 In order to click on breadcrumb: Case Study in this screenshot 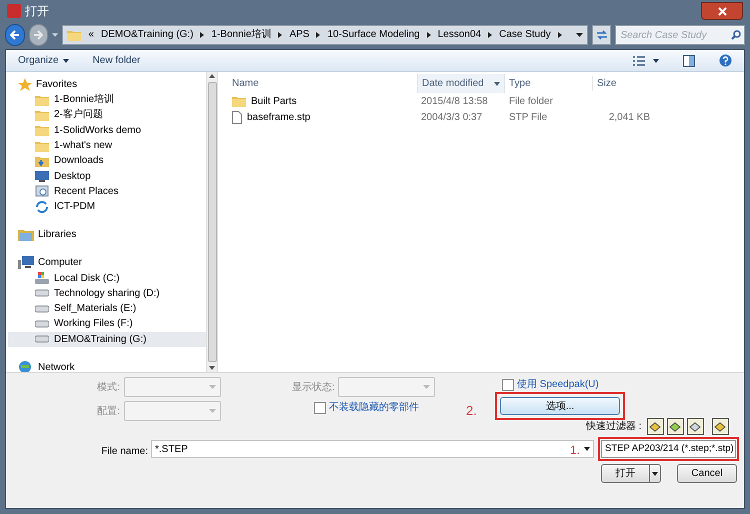, I will do `click(525, 34)`.